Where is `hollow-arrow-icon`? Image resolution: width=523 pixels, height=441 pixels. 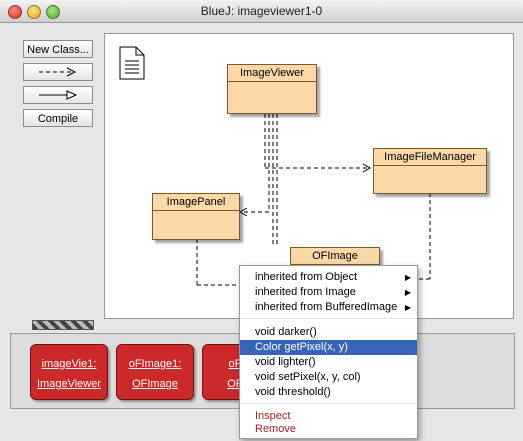
hollow-arrow-icon is located at coordinates (58, 95).